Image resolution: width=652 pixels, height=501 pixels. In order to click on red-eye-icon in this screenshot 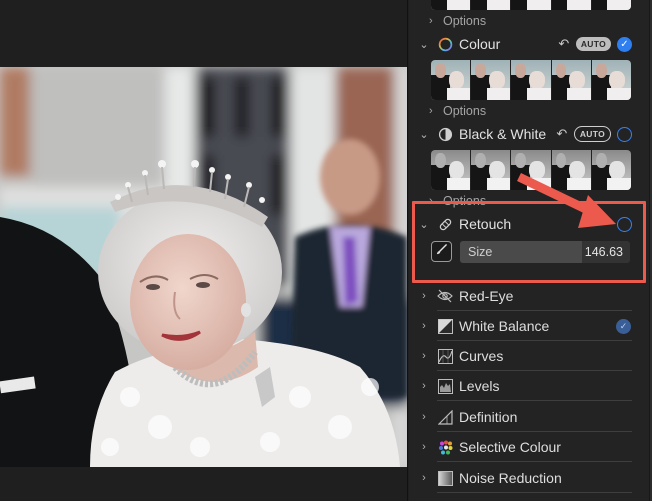, I will do `click(445, 296)`.